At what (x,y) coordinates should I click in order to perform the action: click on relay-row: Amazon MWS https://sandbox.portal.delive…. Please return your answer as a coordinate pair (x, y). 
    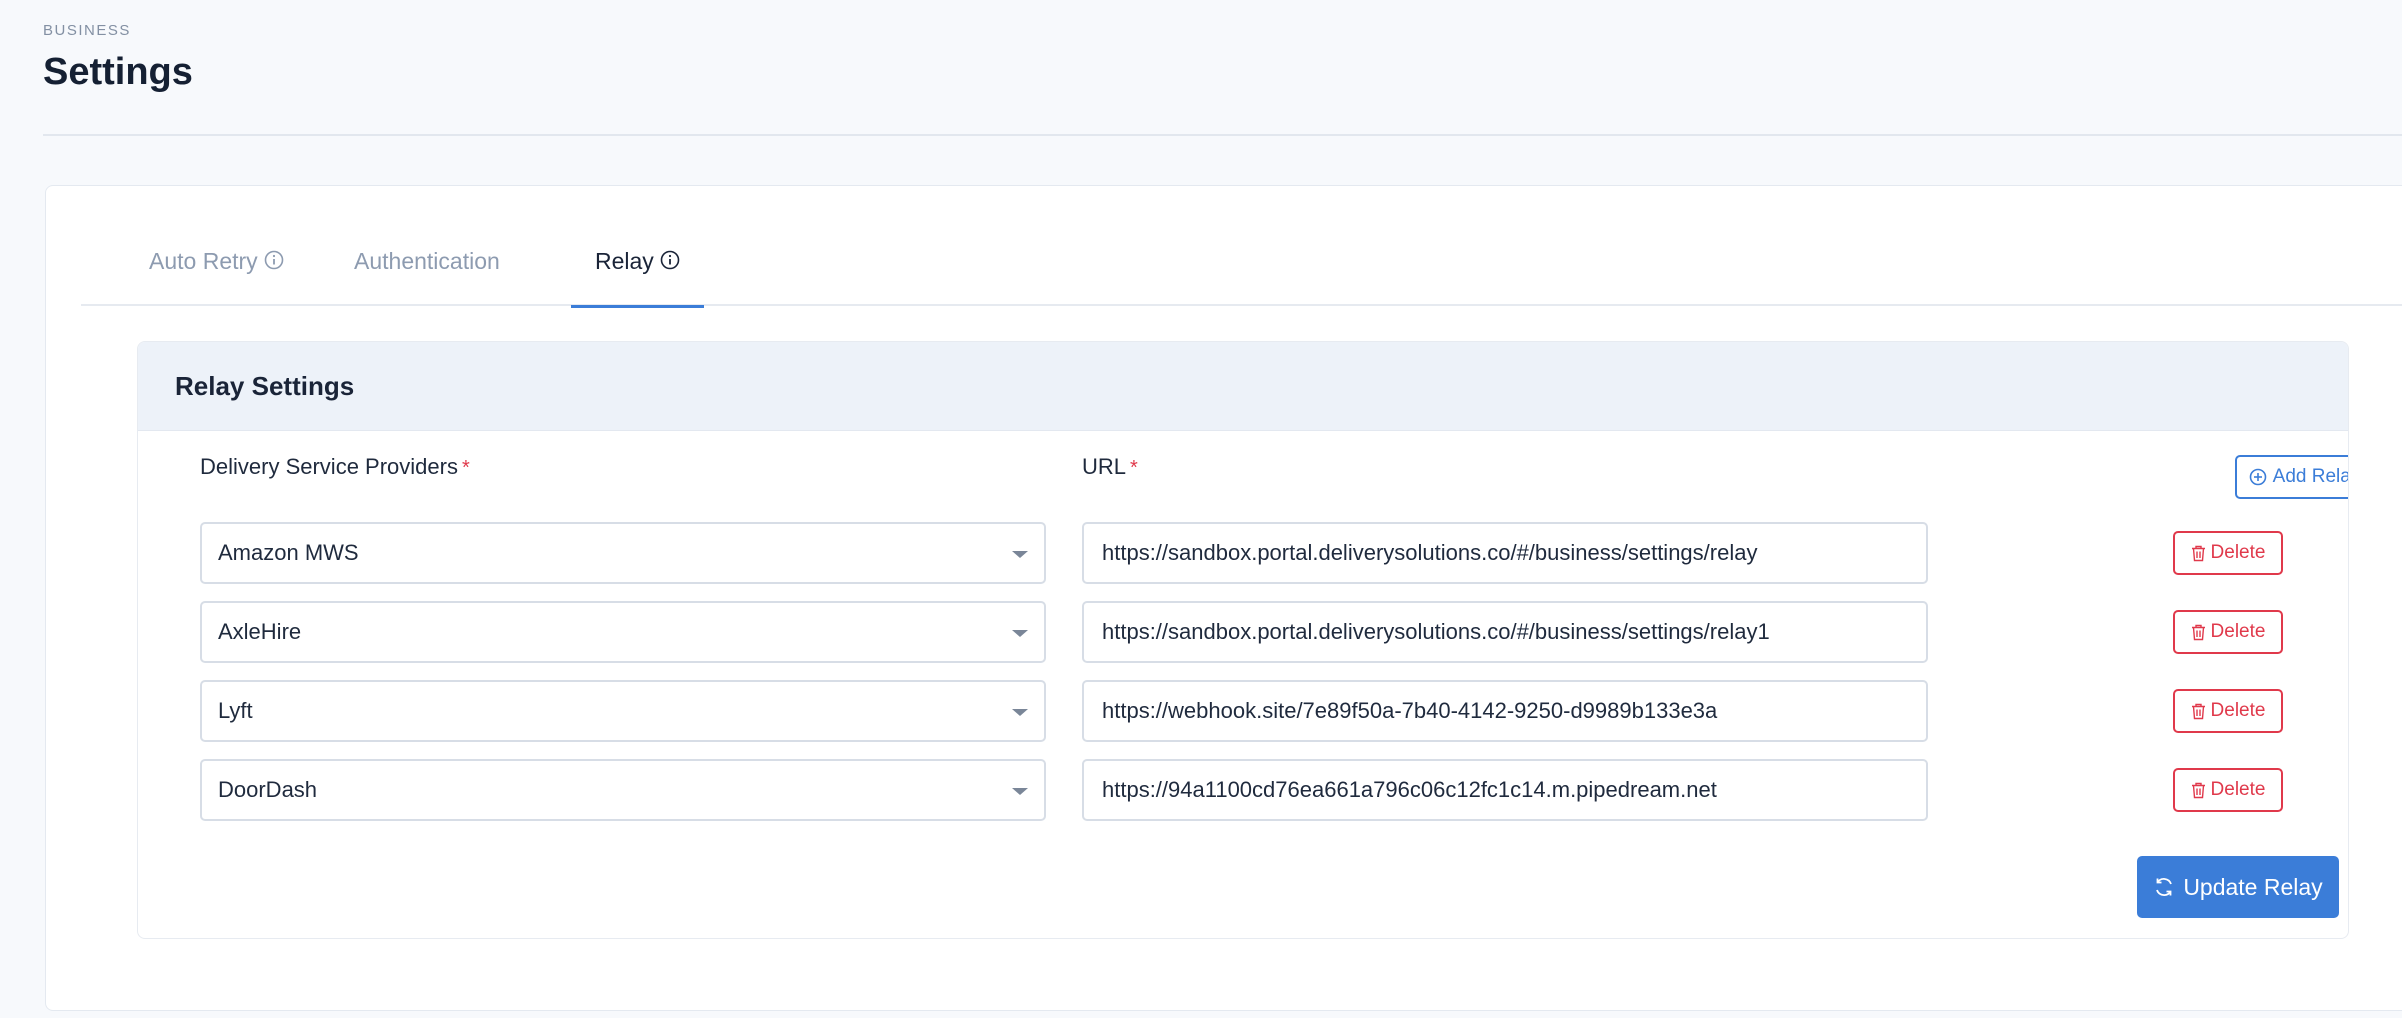
    Looking at the image, I should click on (1243, 553).